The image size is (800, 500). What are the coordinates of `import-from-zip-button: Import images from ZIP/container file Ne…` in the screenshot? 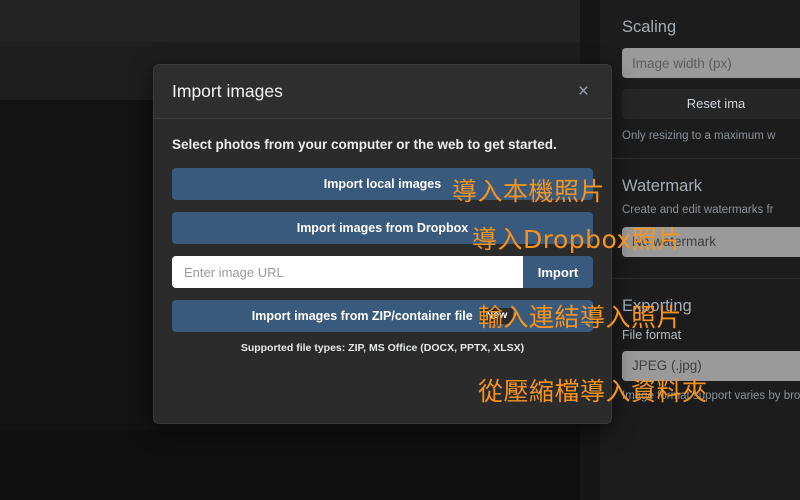 It's located at (382, 316).